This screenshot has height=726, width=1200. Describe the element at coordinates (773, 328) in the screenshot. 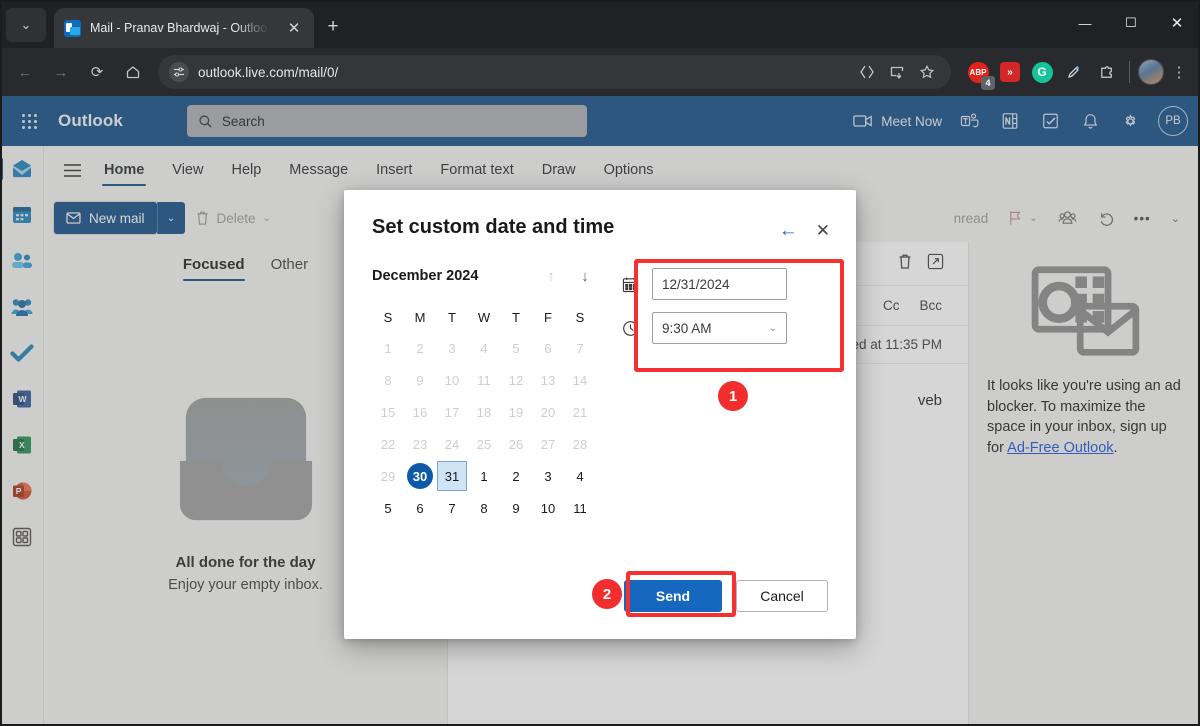

I see `time-chevron-down-icon: ⌄` at that location.